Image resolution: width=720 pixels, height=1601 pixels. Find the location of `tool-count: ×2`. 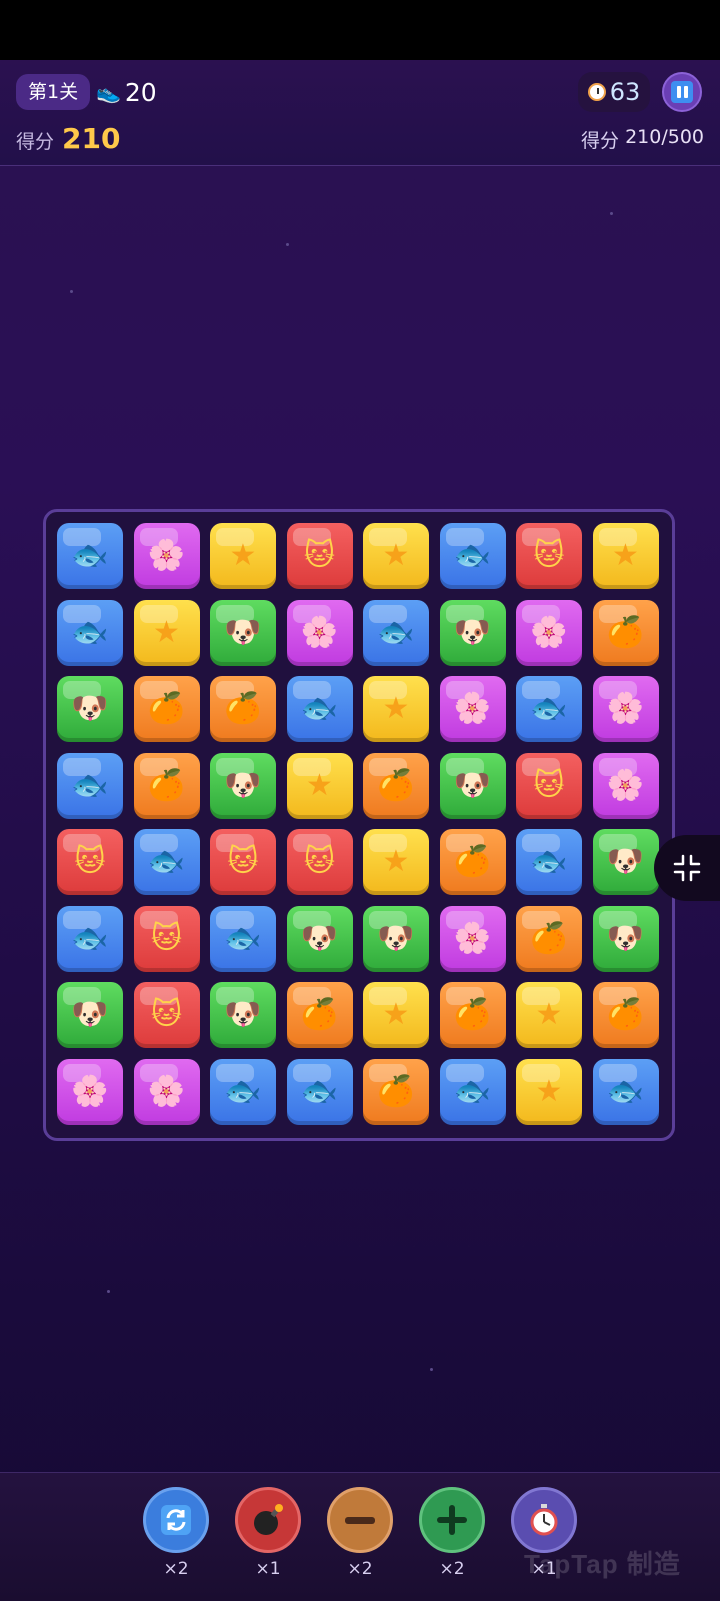

tool-count: ×2 is located at coordinates (452, 1569).